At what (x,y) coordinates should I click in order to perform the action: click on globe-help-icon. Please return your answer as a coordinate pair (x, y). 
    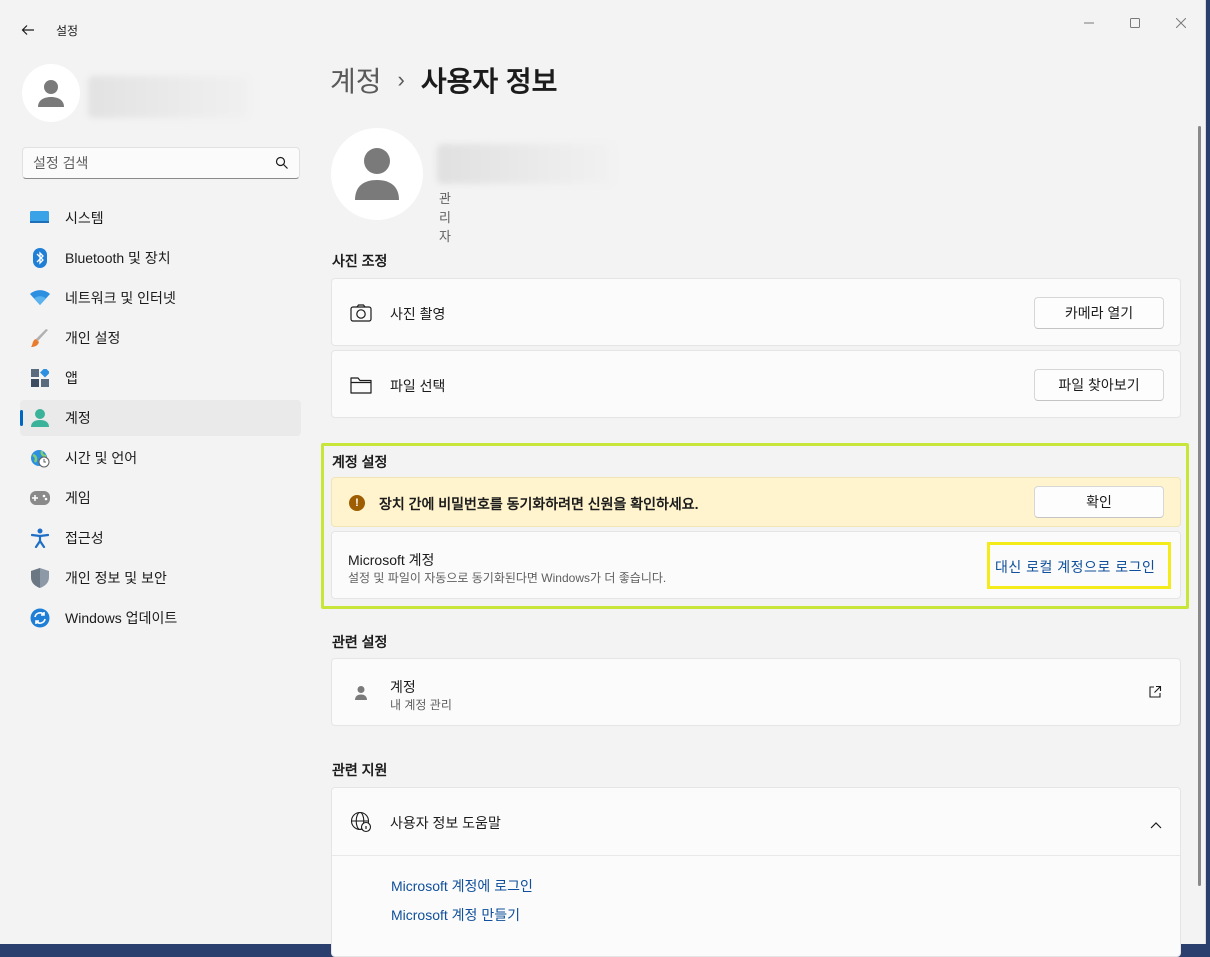
    Looking at the image, I should click on (361, 822).